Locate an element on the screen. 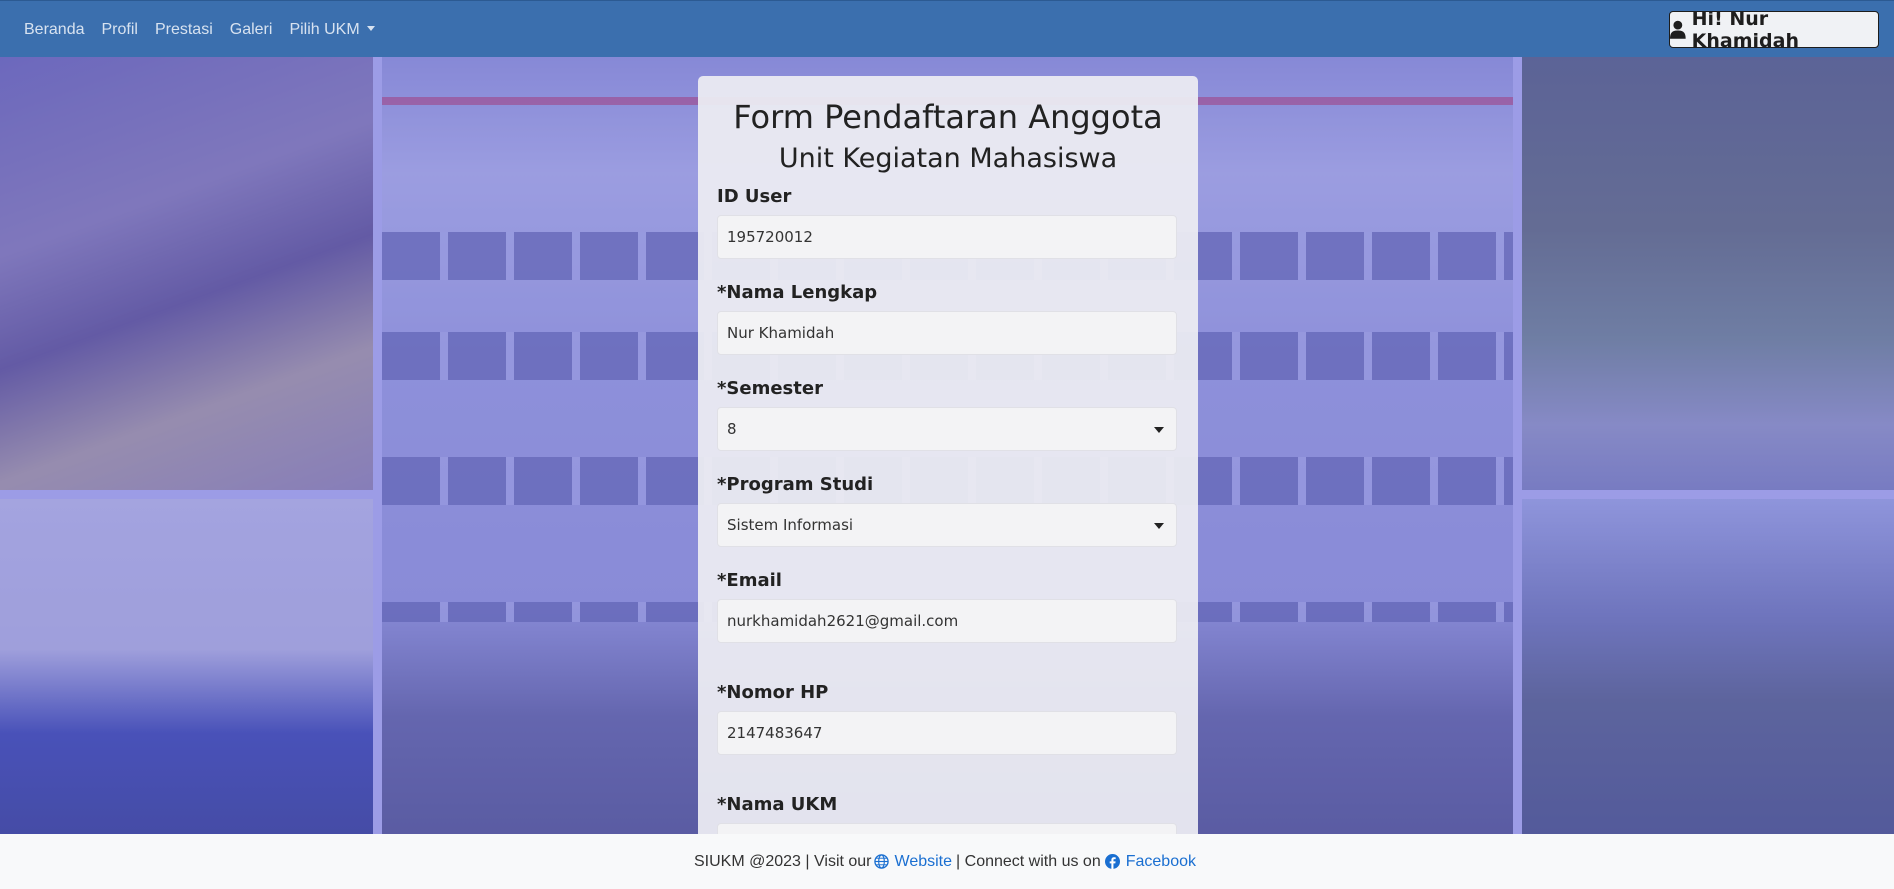 The height and width of the screenshot is (889, 1894). form-subtitle: Unit Kegiatan Mahasiswa is located at coordinates (948, 158).